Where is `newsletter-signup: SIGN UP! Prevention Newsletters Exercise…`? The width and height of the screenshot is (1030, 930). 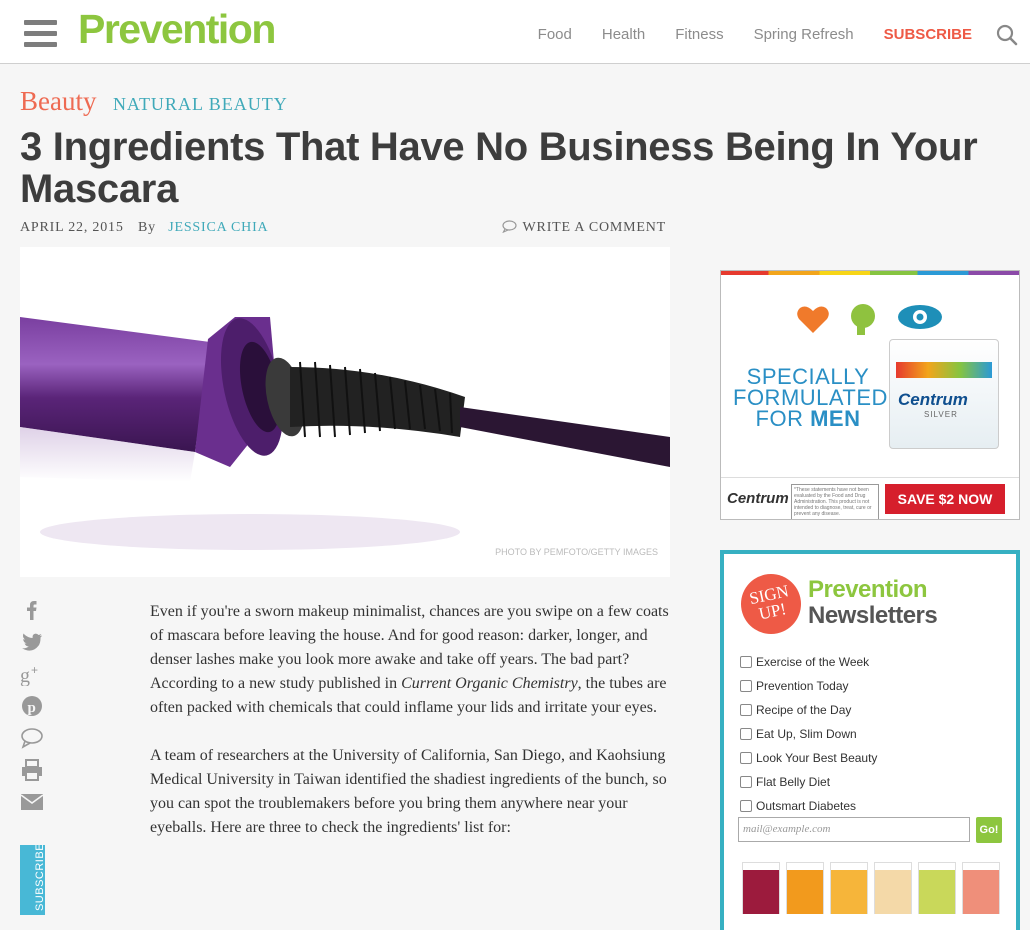 newsletter-signup: SIGN UP! Prevention Newsletters Exercise… is located at coordinates (870, 740).